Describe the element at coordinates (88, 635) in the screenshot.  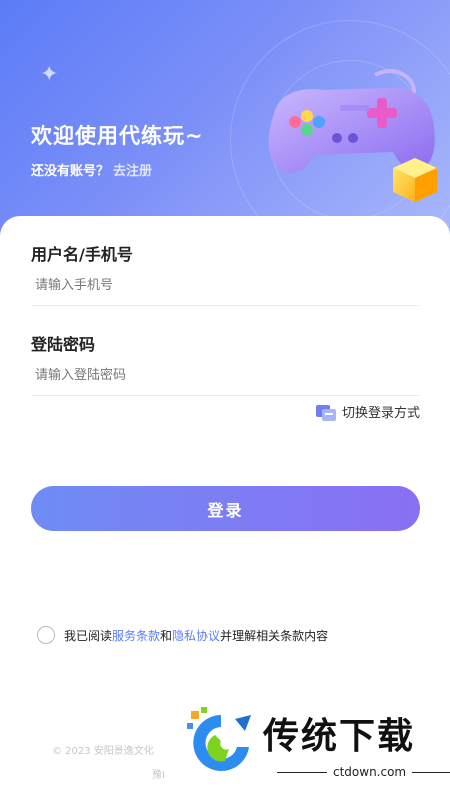
I see `agreement-prefix: 我已阅读` at that location.